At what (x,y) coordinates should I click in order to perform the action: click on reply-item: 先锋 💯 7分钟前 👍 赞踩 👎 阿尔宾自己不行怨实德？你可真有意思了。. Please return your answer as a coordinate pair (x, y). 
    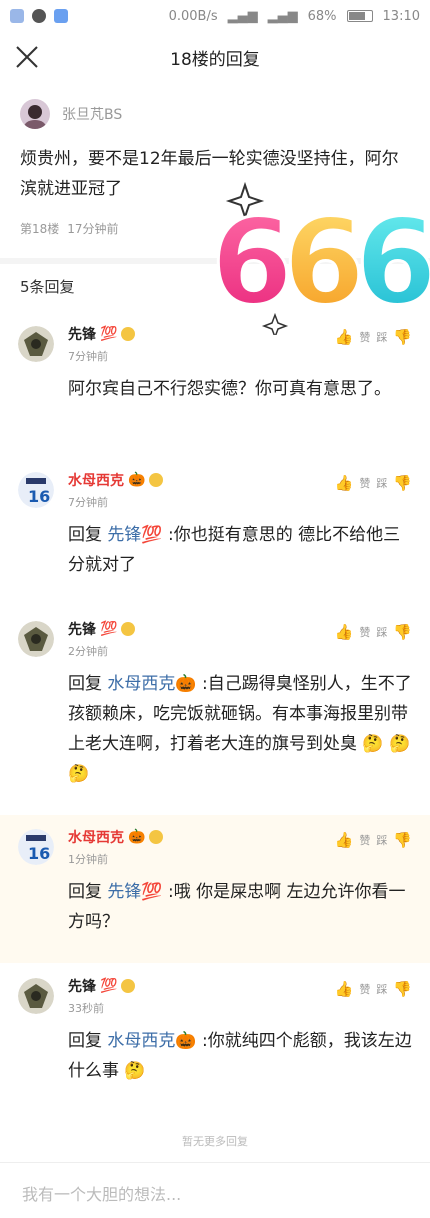
    Looking at the image, I should click on (215, 382).